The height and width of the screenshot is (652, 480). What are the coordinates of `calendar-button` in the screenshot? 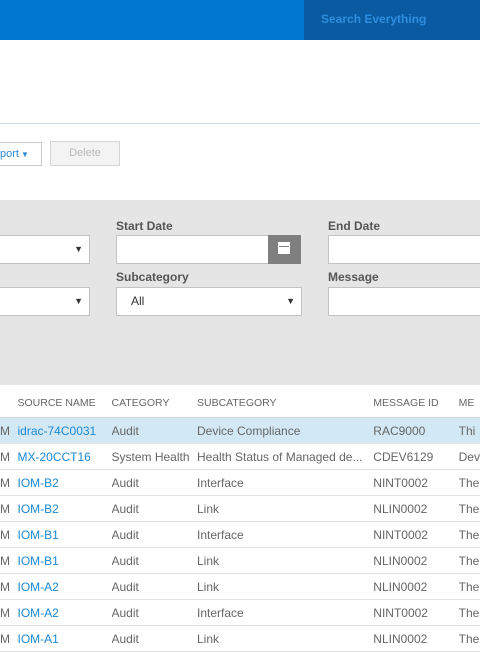 It's located at (284, 249).